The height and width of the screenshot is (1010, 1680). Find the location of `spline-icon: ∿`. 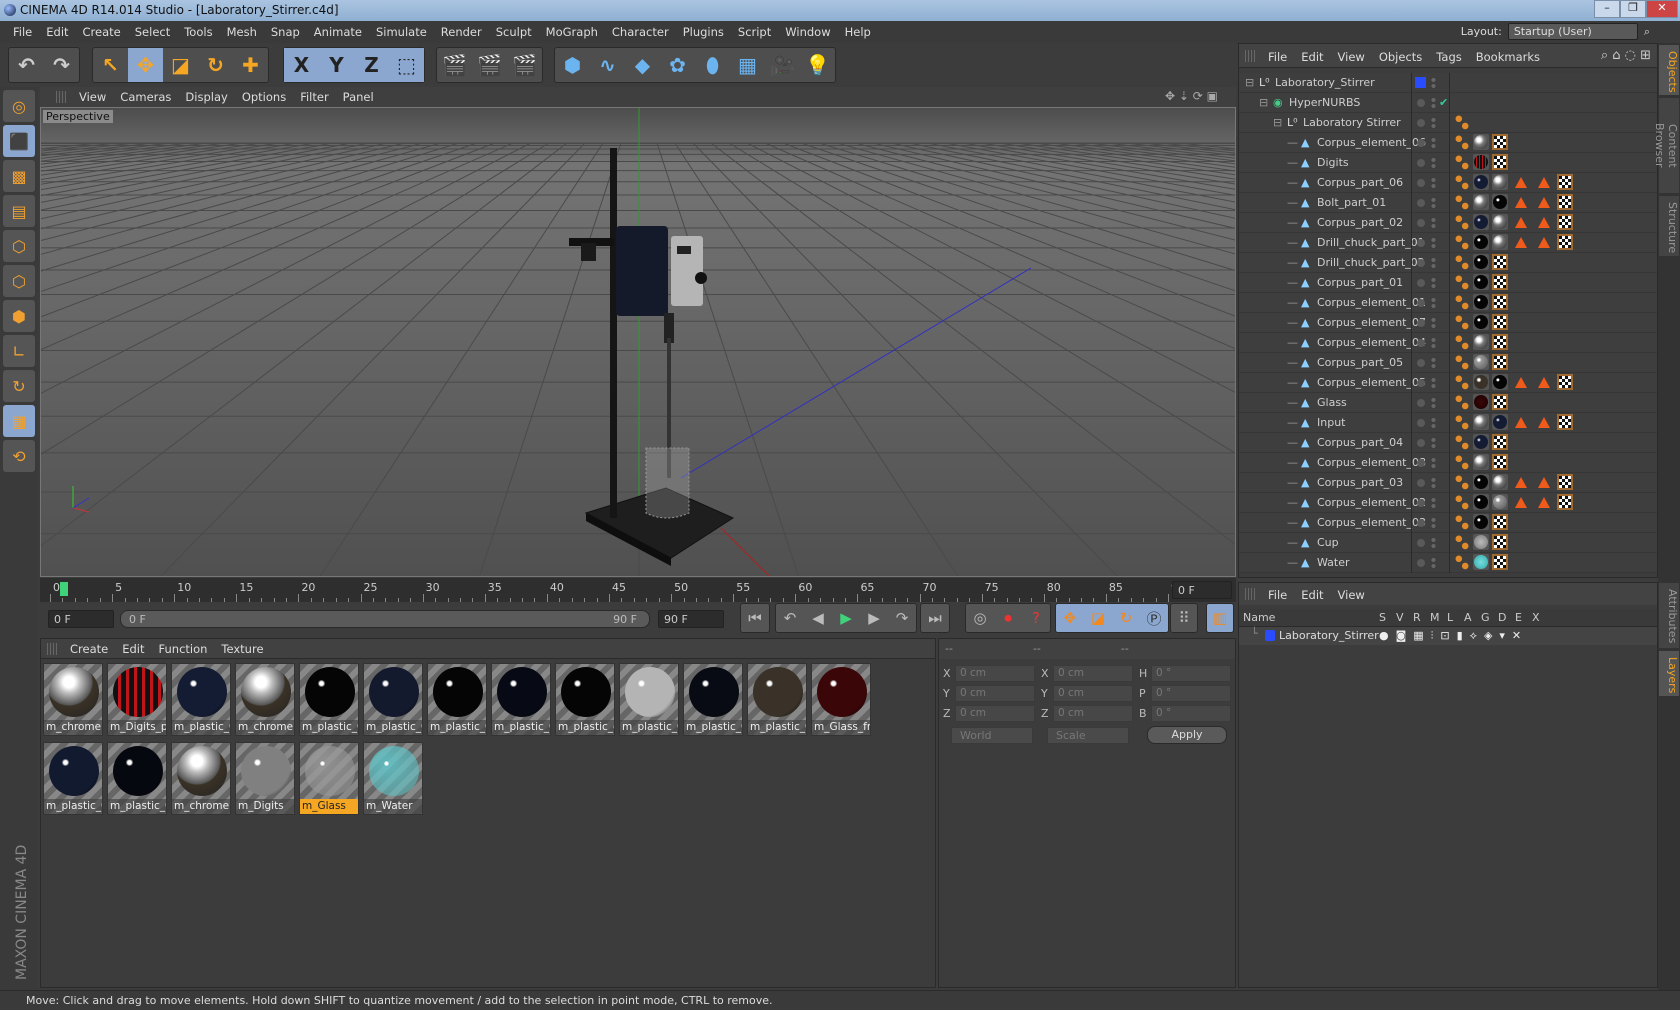

spline-icon: ∿ is located at coordinates (607, 65).